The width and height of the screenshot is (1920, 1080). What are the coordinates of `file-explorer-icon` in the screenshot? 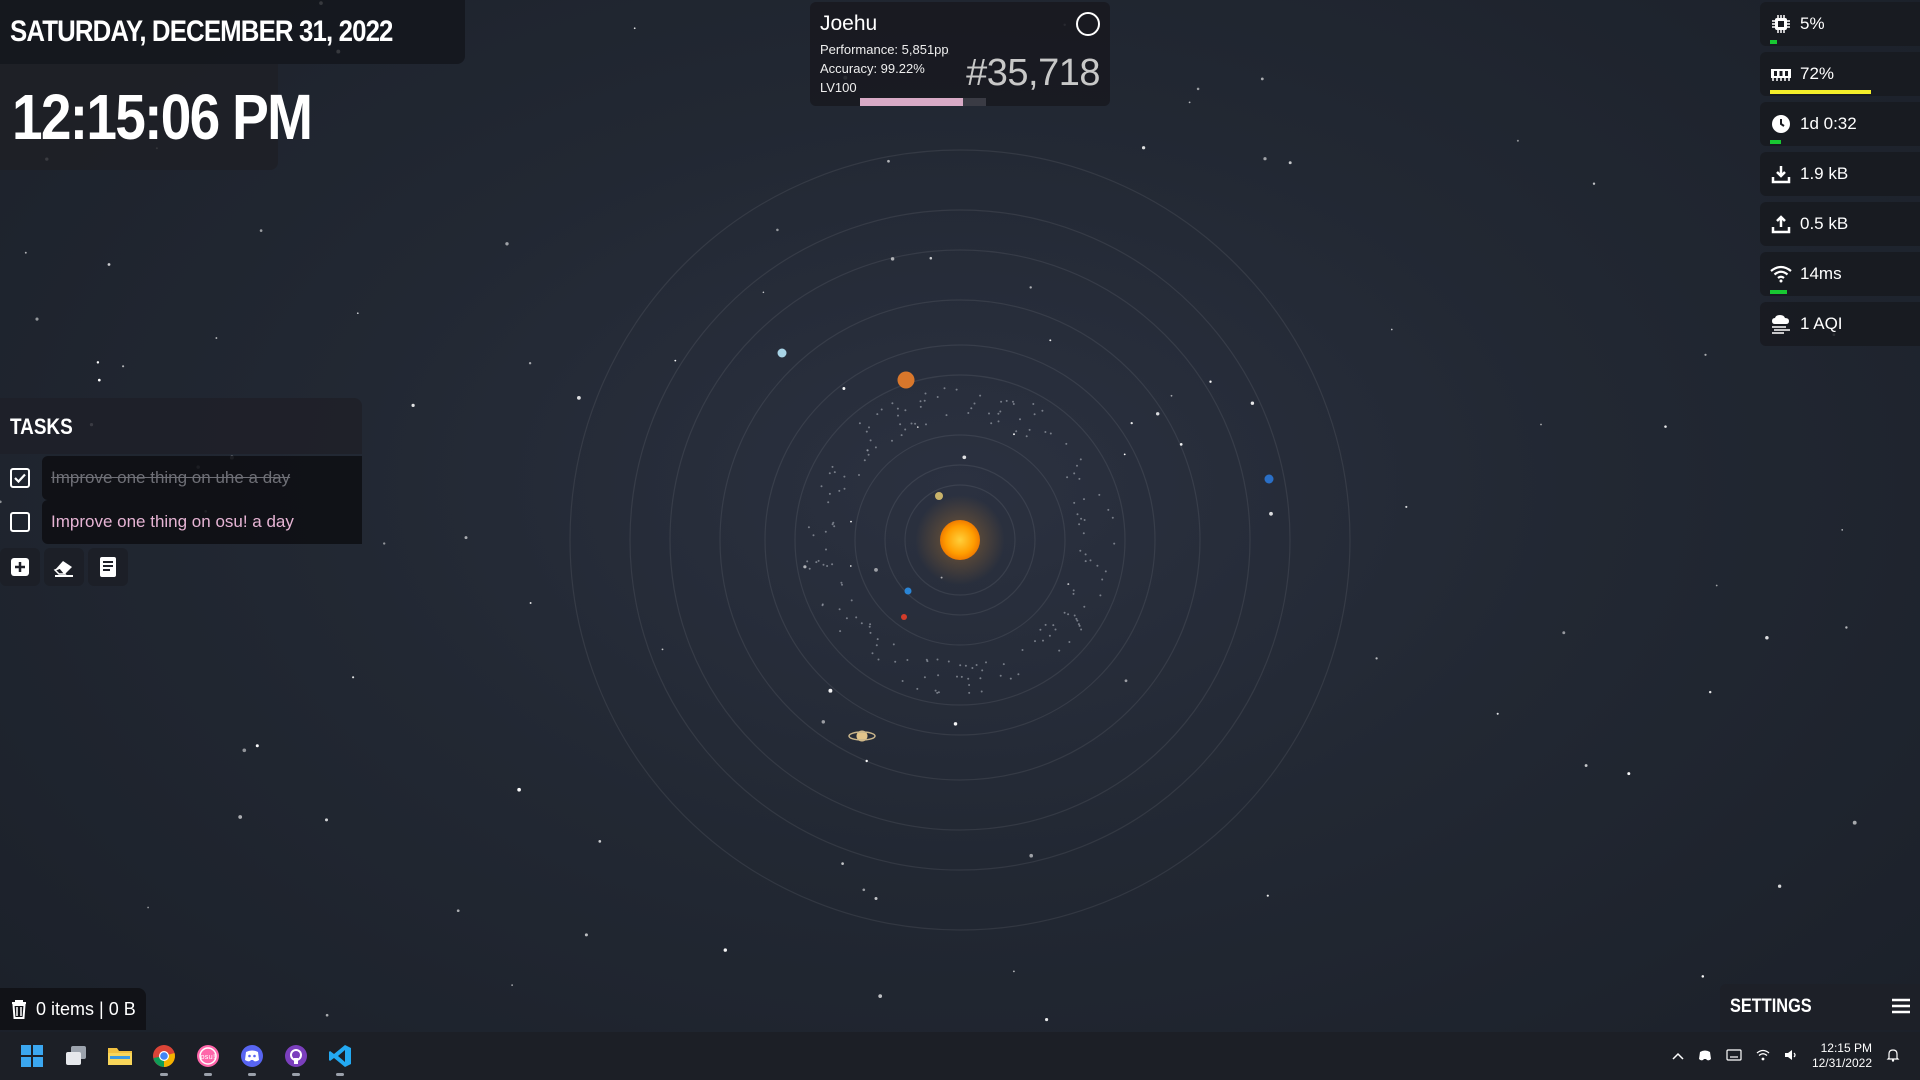 It's located at (120, 1056).